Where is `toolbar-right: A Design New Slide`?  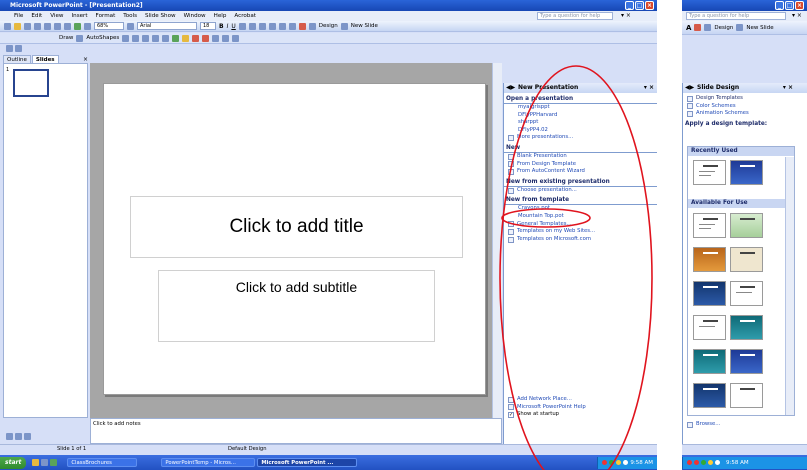
toolbar-right: A Design New Slide is located at coordinates (744, 28).